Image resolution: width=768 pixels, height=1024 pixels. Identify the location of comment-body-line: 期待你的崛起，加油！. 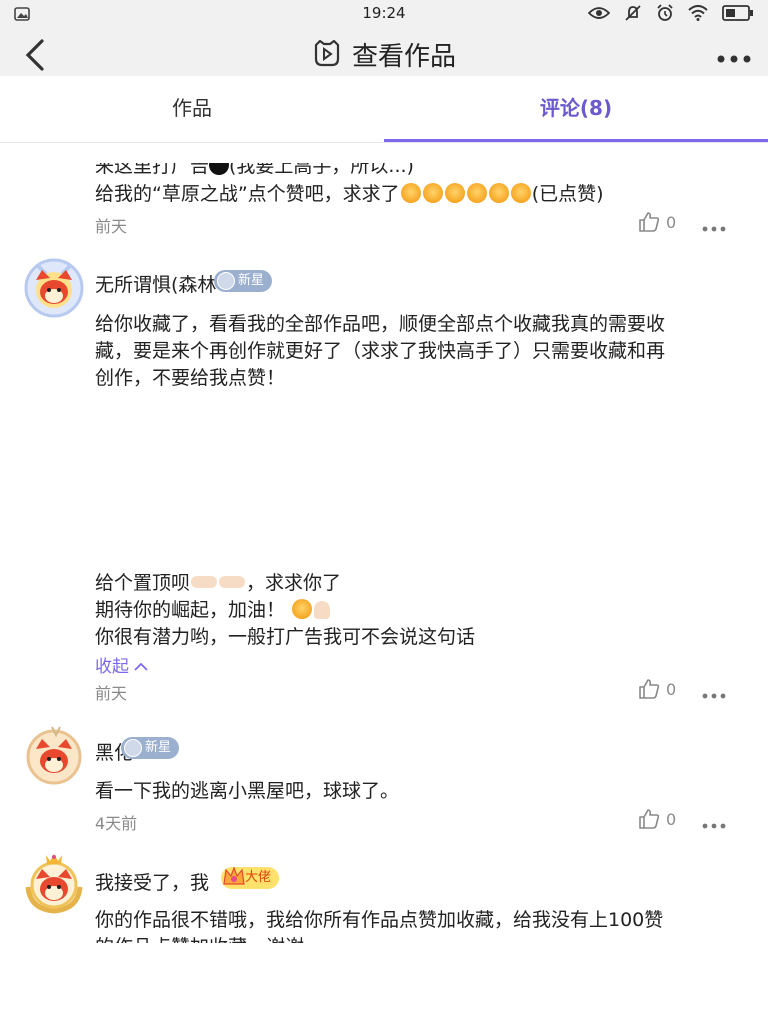
(213, 608).